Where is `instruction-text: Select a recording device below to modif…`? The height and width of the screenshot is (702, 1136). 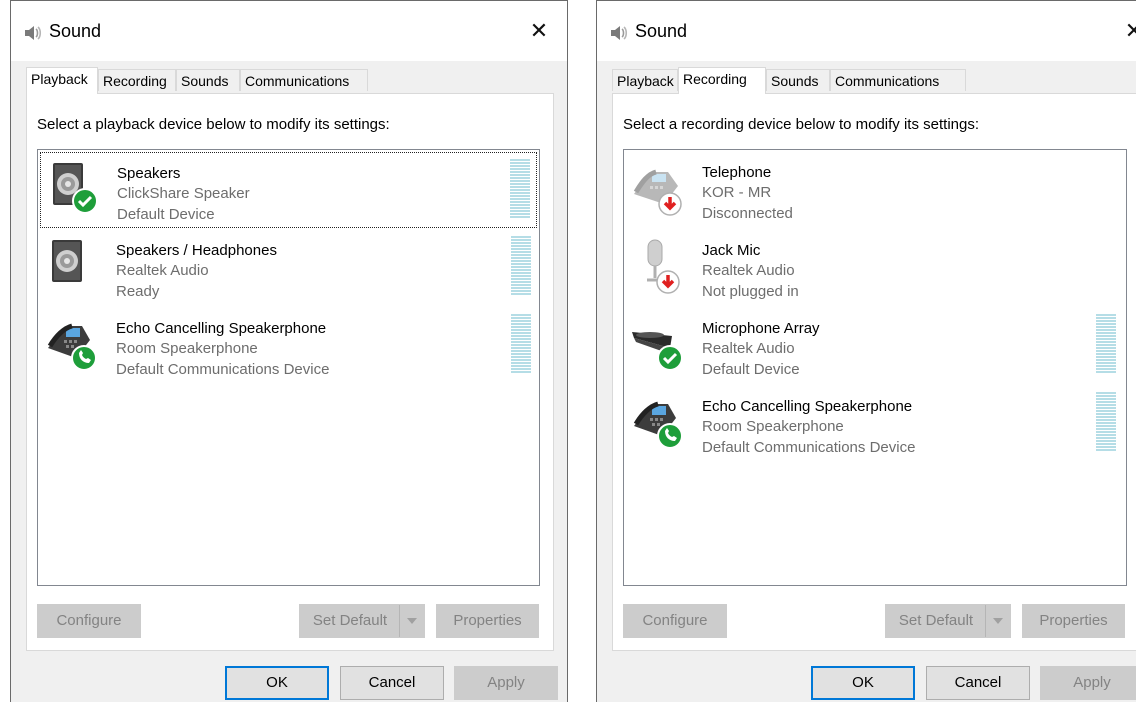
instruction-text: Select a recording device below to modif… is located at coordinates (801, 124).